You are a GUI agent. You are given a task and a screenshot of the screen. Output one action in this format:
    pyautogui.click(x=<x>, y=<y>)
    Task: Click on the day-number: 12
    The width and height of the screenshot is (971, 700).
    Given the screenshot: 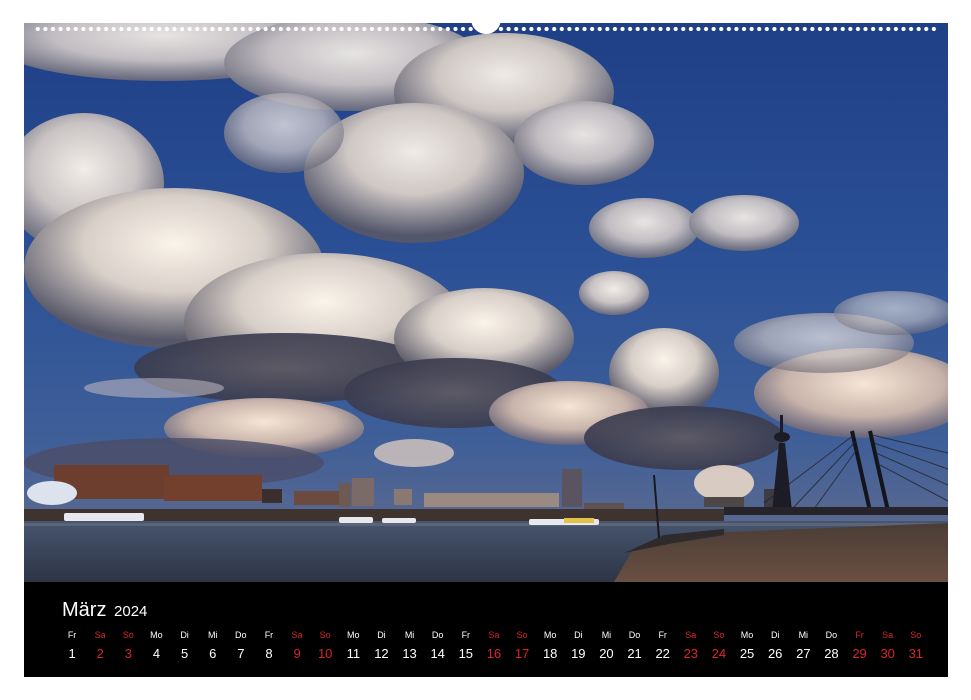 What is the action you would take?
    pyautogui.click(x=381, y=653)
    